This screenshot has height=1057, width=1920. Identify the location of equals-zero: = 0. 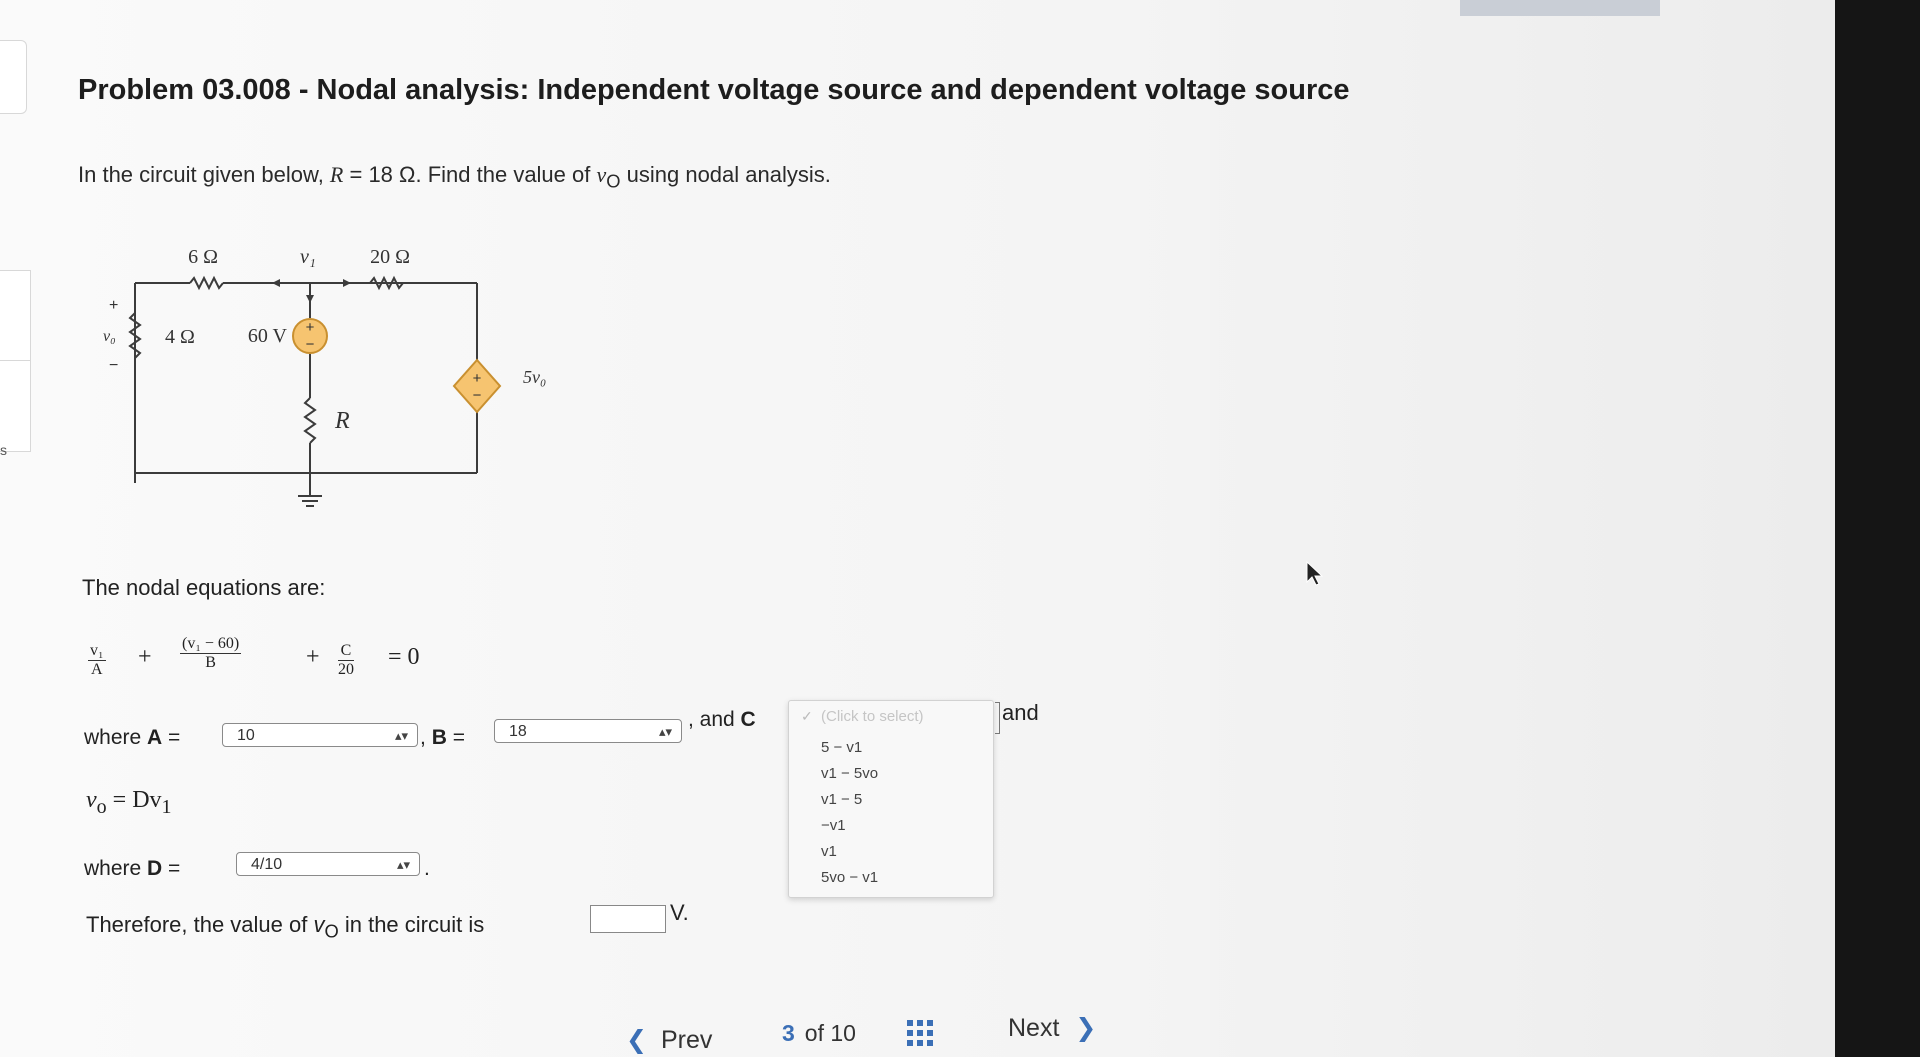
(404, 657).